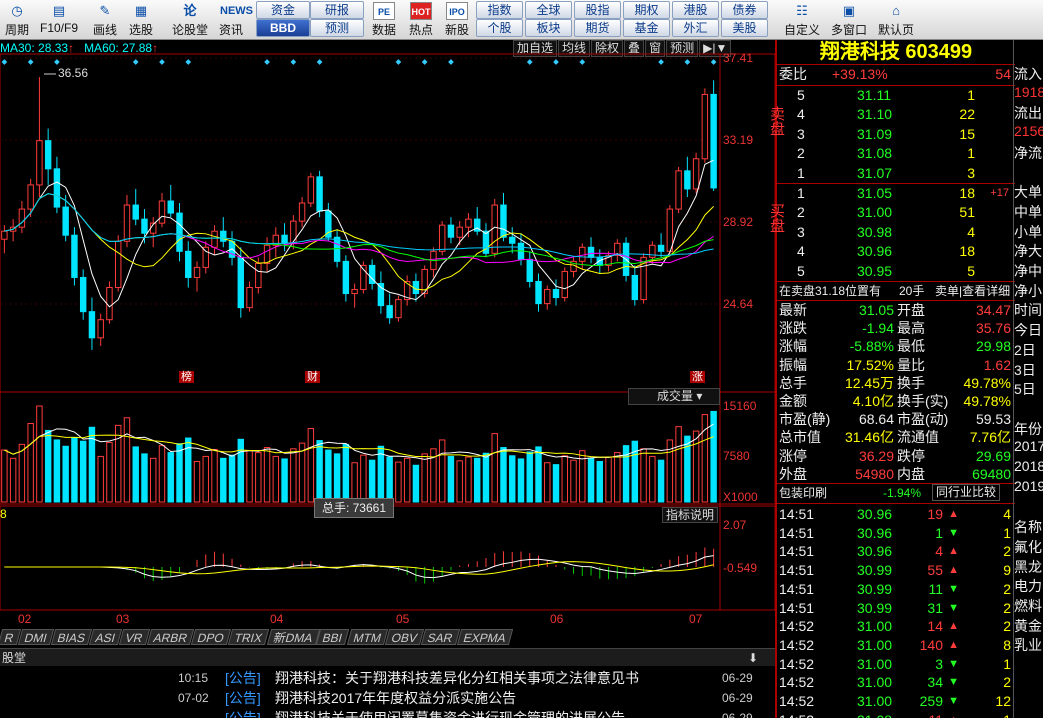 The height and width of the screenshot is (718, 1043). Describe the element at coordinates (141, 20) in the screenshot. I see `toolbar-button-3: ▦ 选股` at that location.